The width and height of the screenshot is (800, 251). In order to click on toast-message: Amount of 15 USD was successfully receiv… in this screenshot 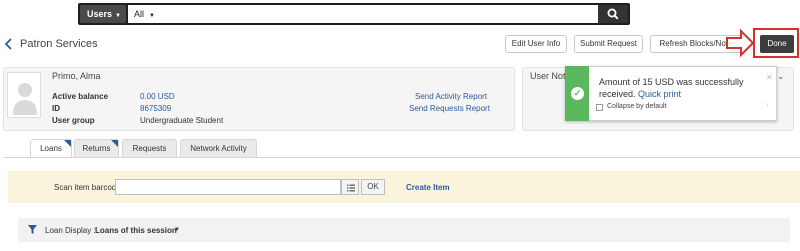, I will do `click(681, 88)`.